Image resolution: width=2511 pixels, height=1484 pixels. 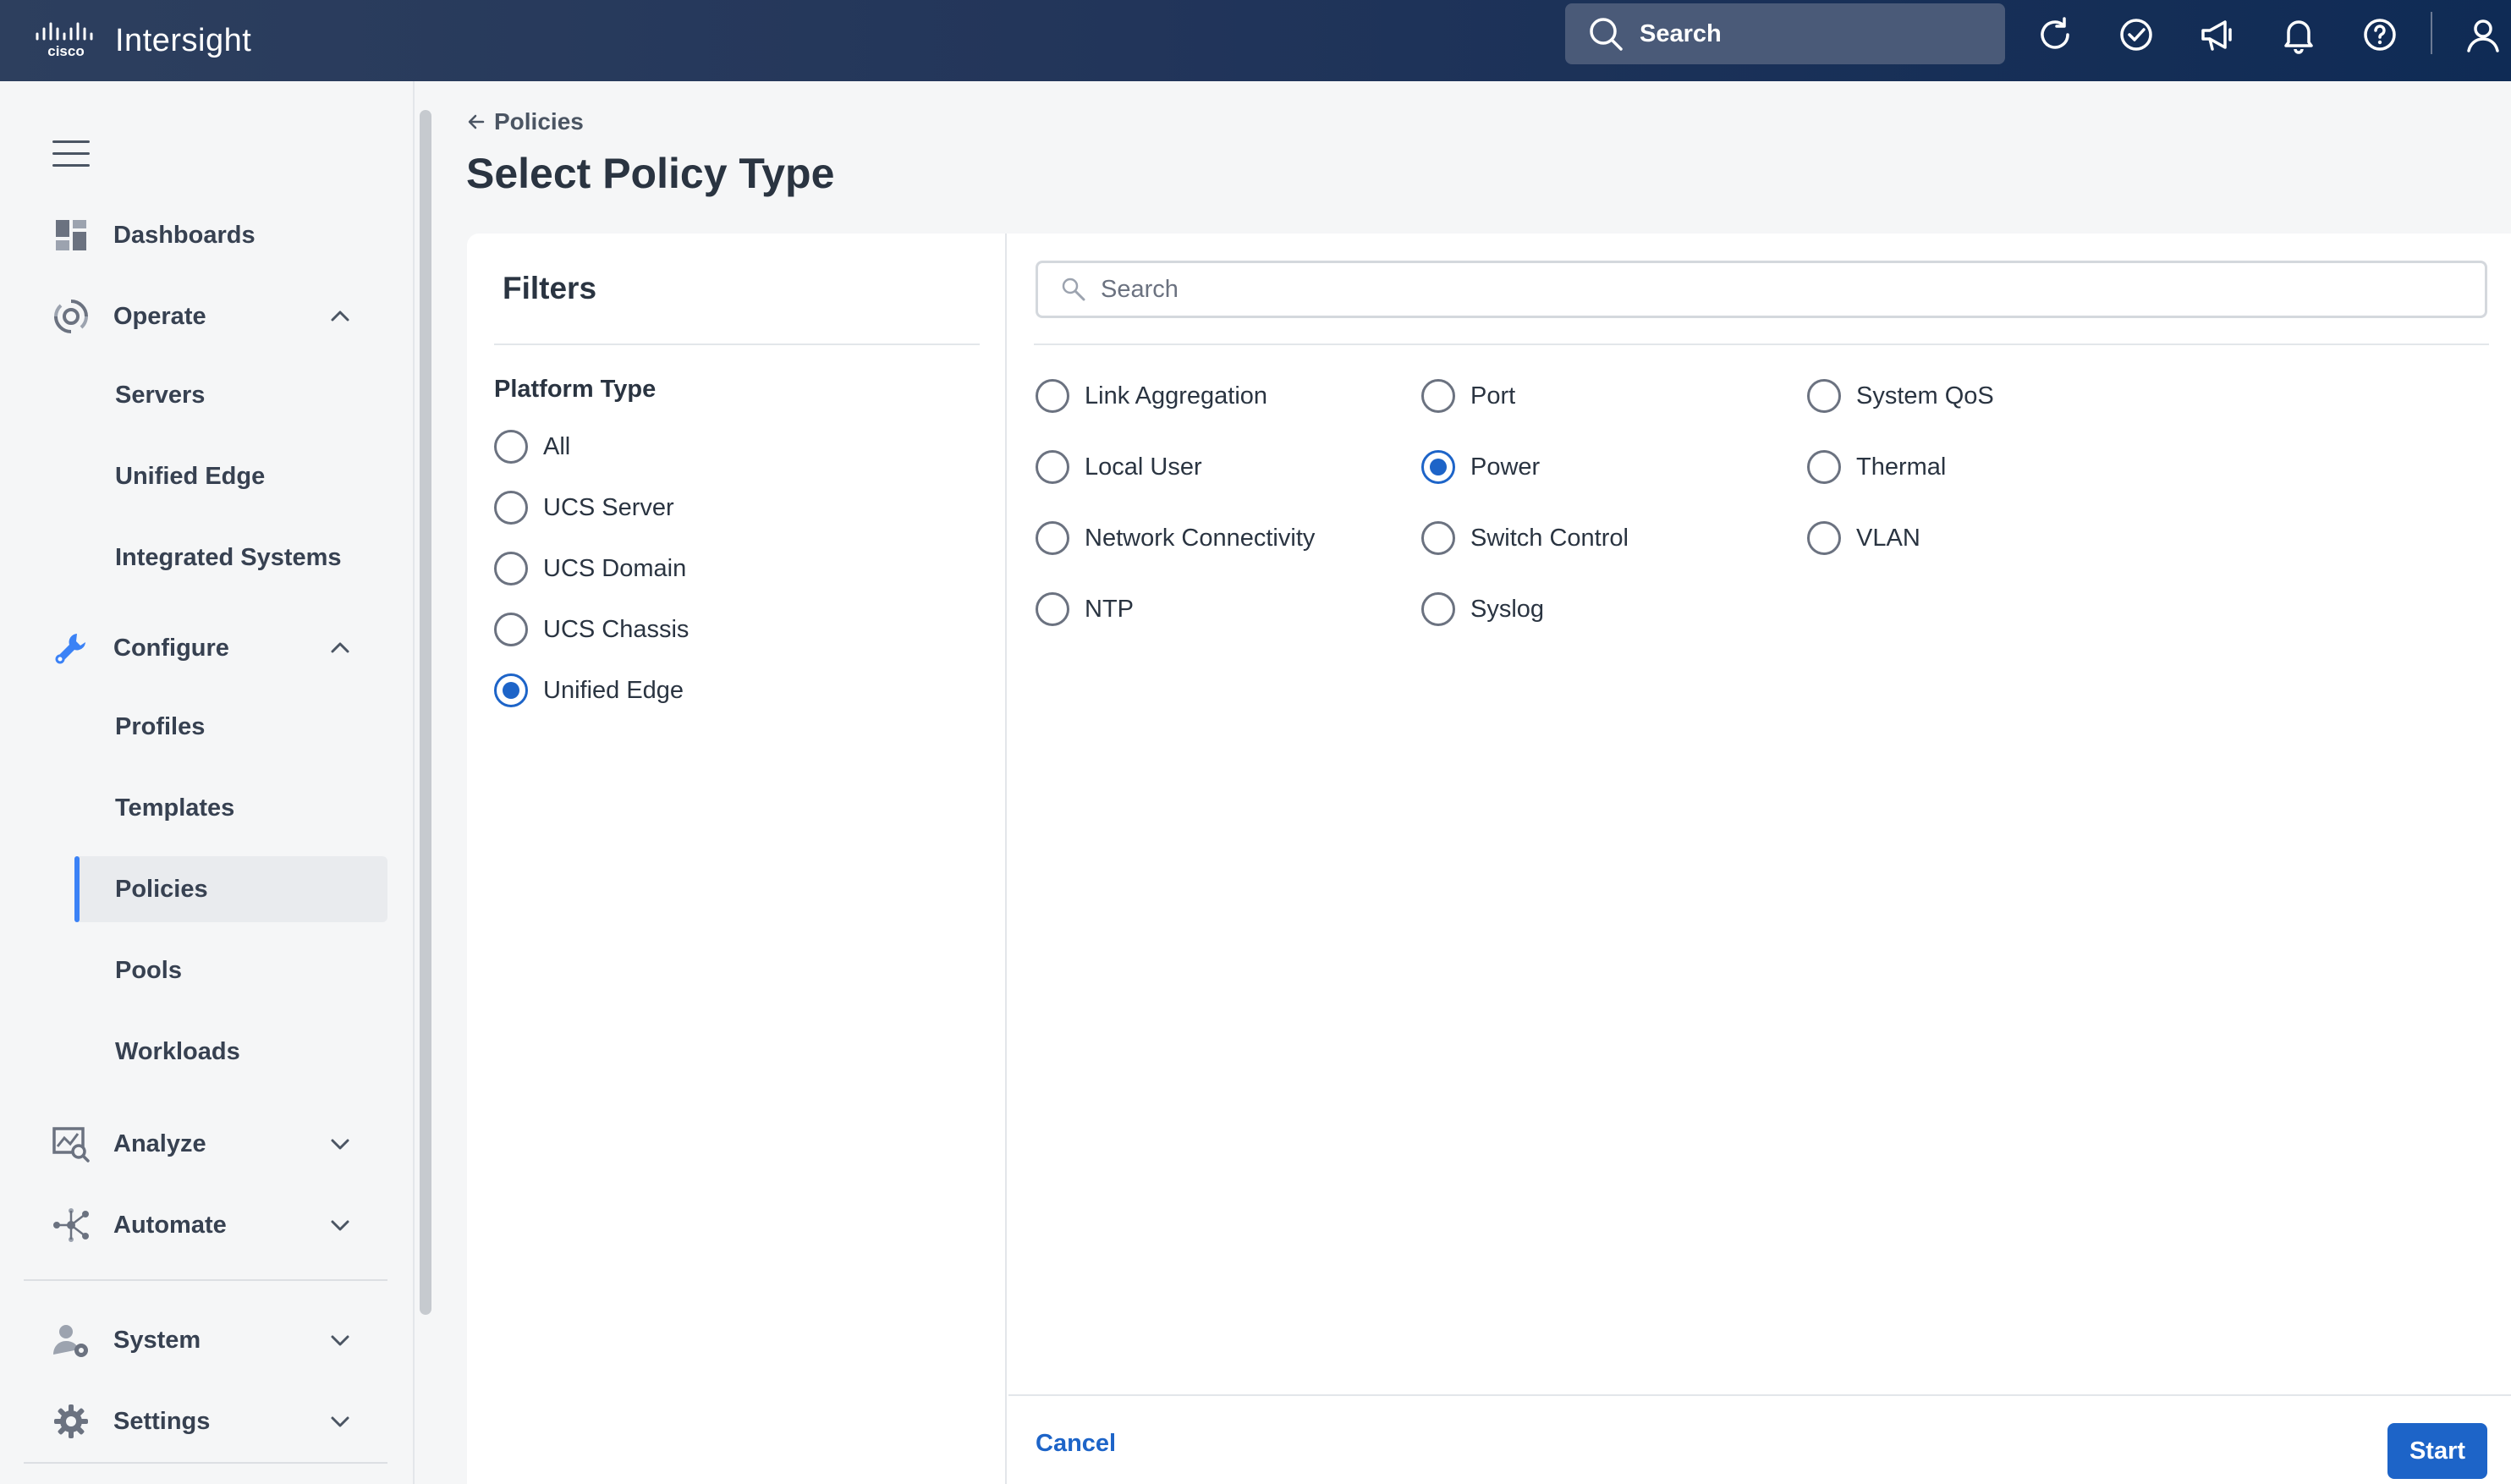 What do you see at coordinates (159, 316) in the screenshot?
I see `nav-operate-label: Operate` at bounding box center [159, 316].